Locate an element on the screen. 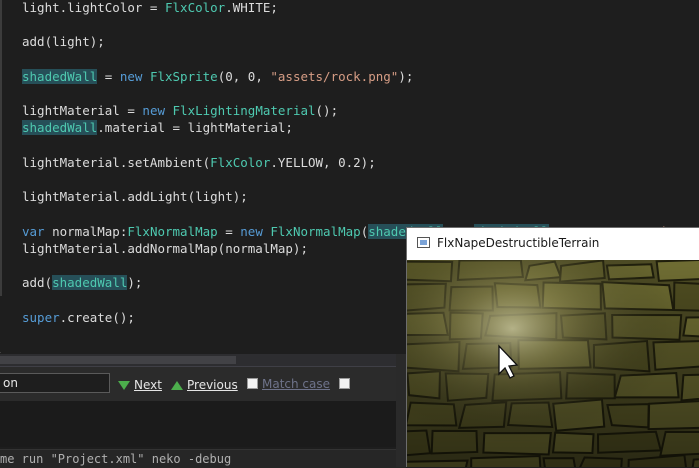 Image resolution: width=699 pixels, height=468 pixels. arrow-up-icon is located at coordinates (177, 385).